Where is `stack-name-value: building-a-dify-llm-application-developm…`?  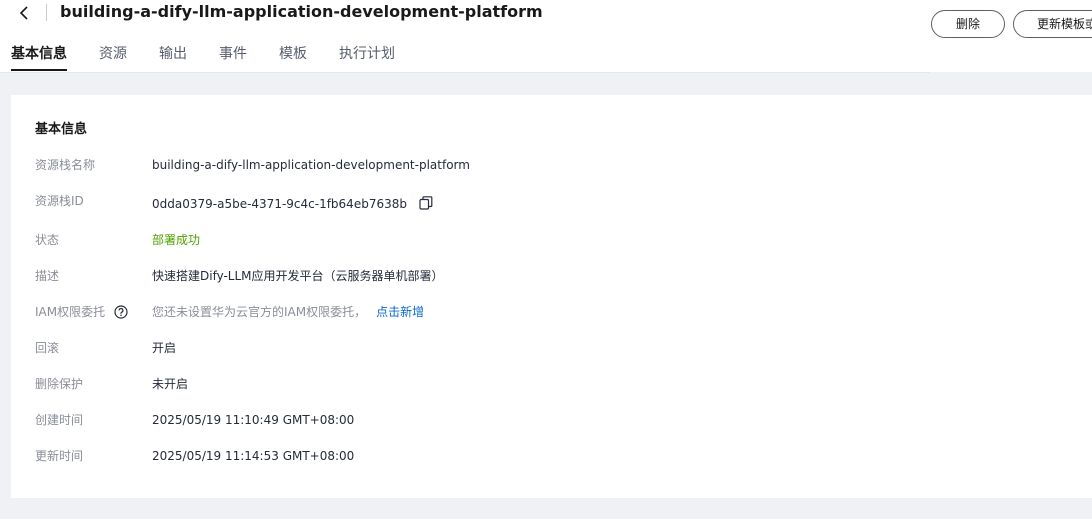
stack-name-value: building-a-dify-llm-application-developm… is located at coordinates (311, 165).